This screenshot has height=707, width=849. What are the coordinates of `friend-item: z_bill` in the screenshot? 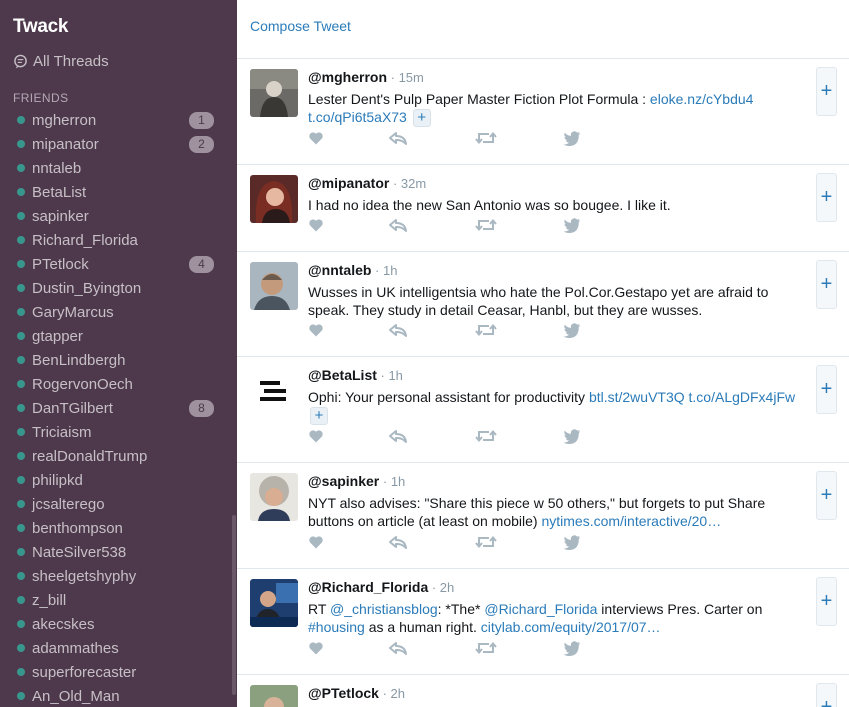 It's located at (118, 600).